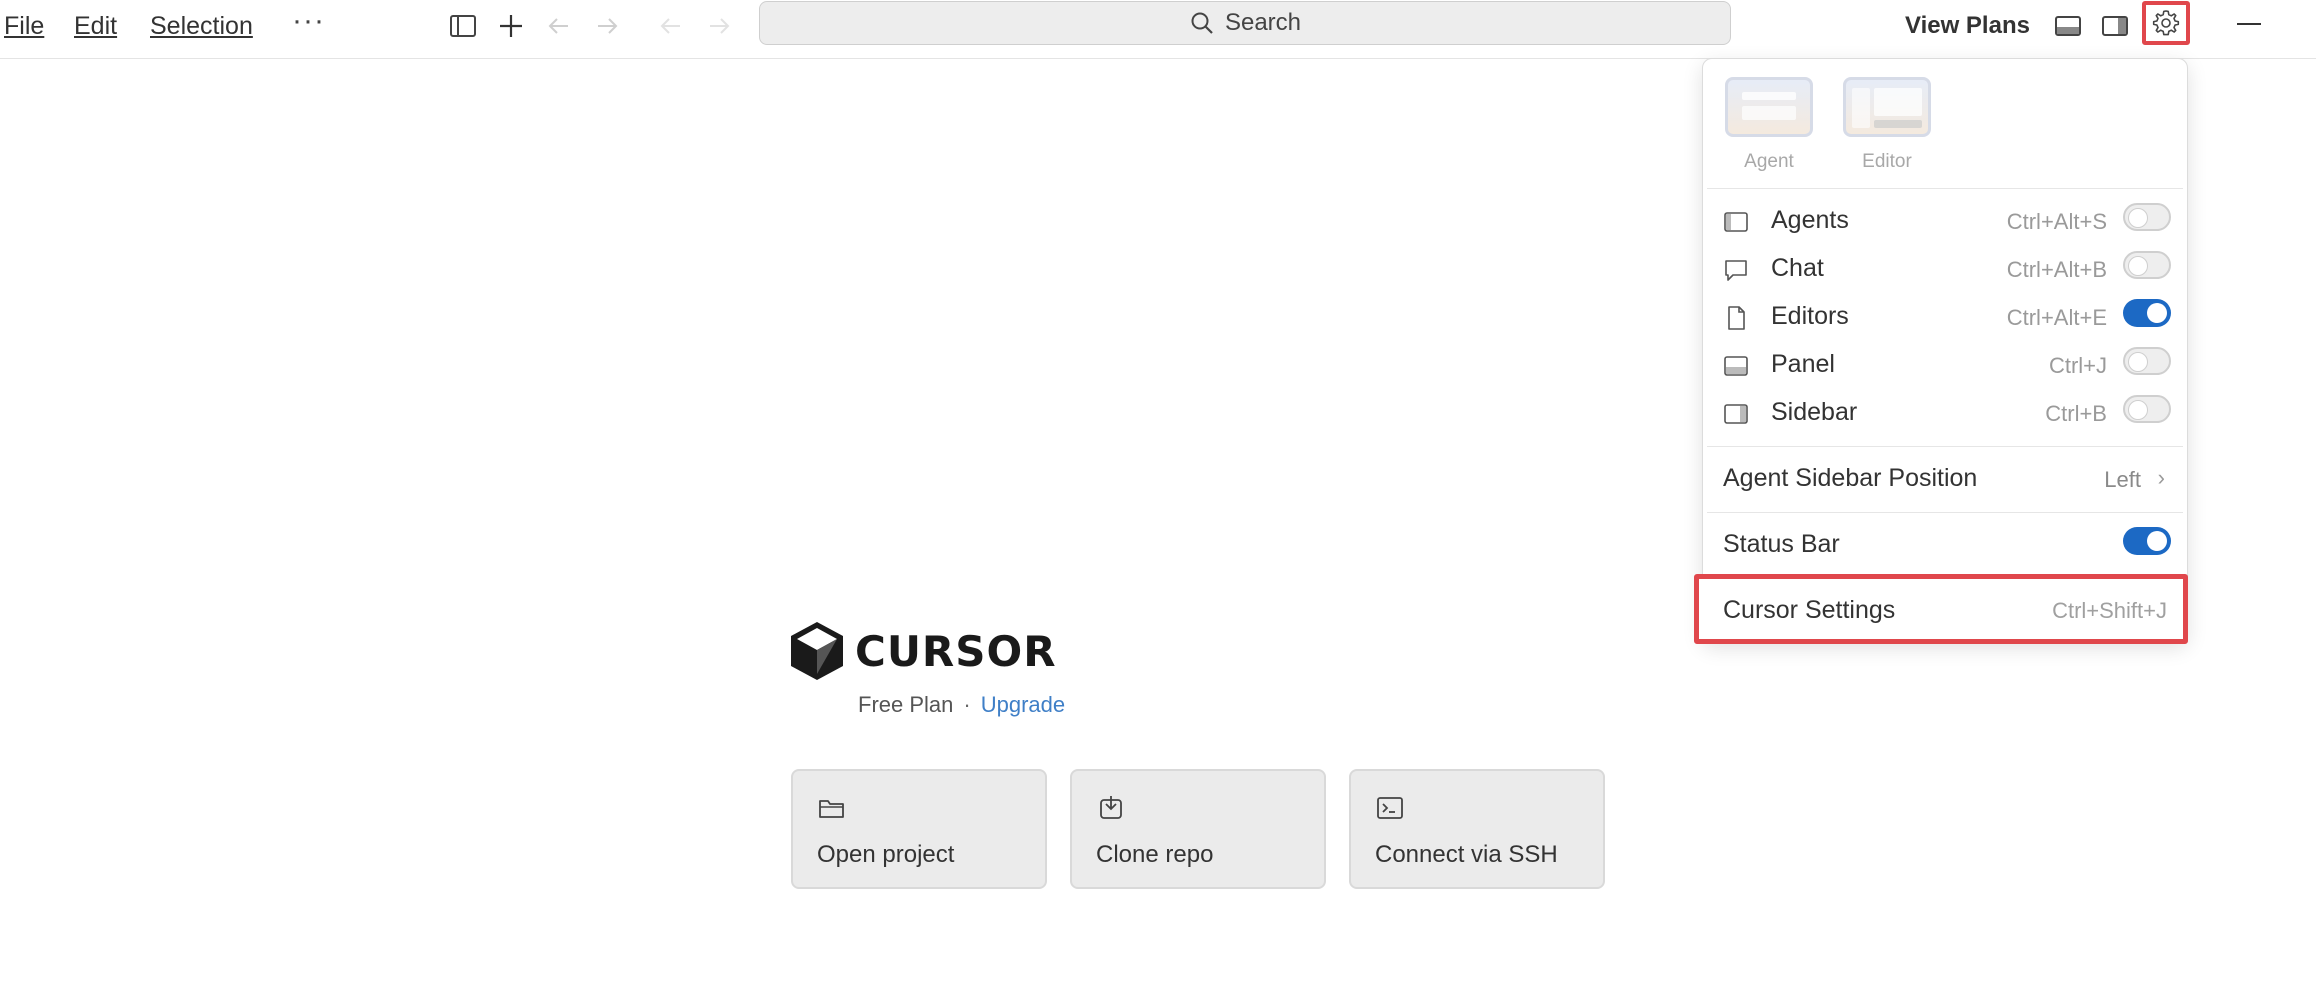 The height and width of the screenshot is (1006, 2316). Describe the element at coordinates (1810, 316) in the screenshot. I see `editors-label: Editors` at that location.